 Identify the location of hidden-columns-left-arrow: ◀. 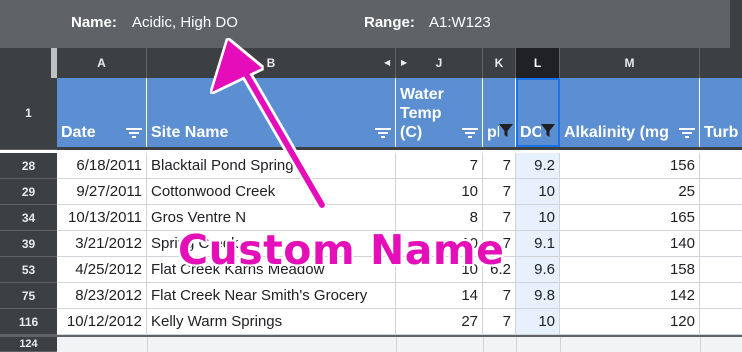
(387, 63).